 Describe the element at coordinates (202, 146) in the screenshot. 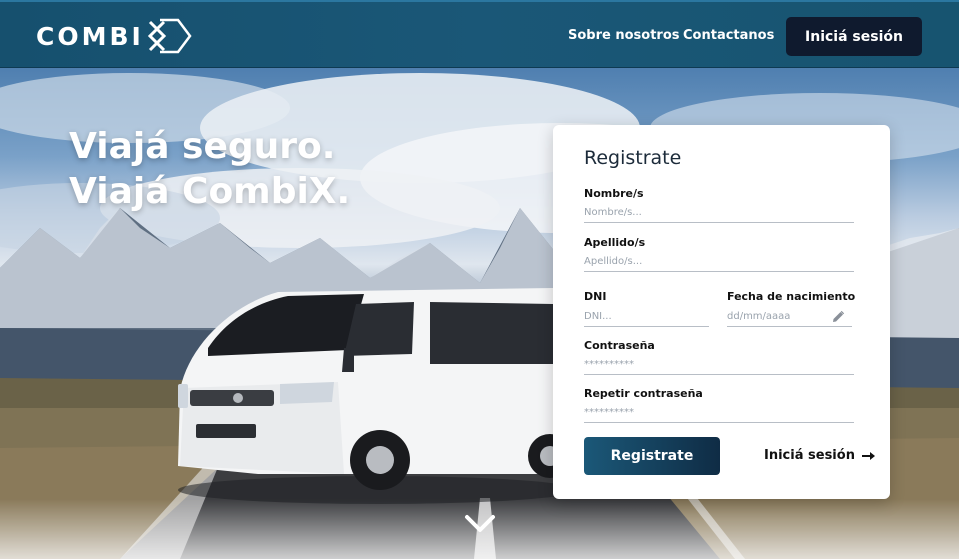

I see `hero-headline-line1: Viajá seguro.` at that location.